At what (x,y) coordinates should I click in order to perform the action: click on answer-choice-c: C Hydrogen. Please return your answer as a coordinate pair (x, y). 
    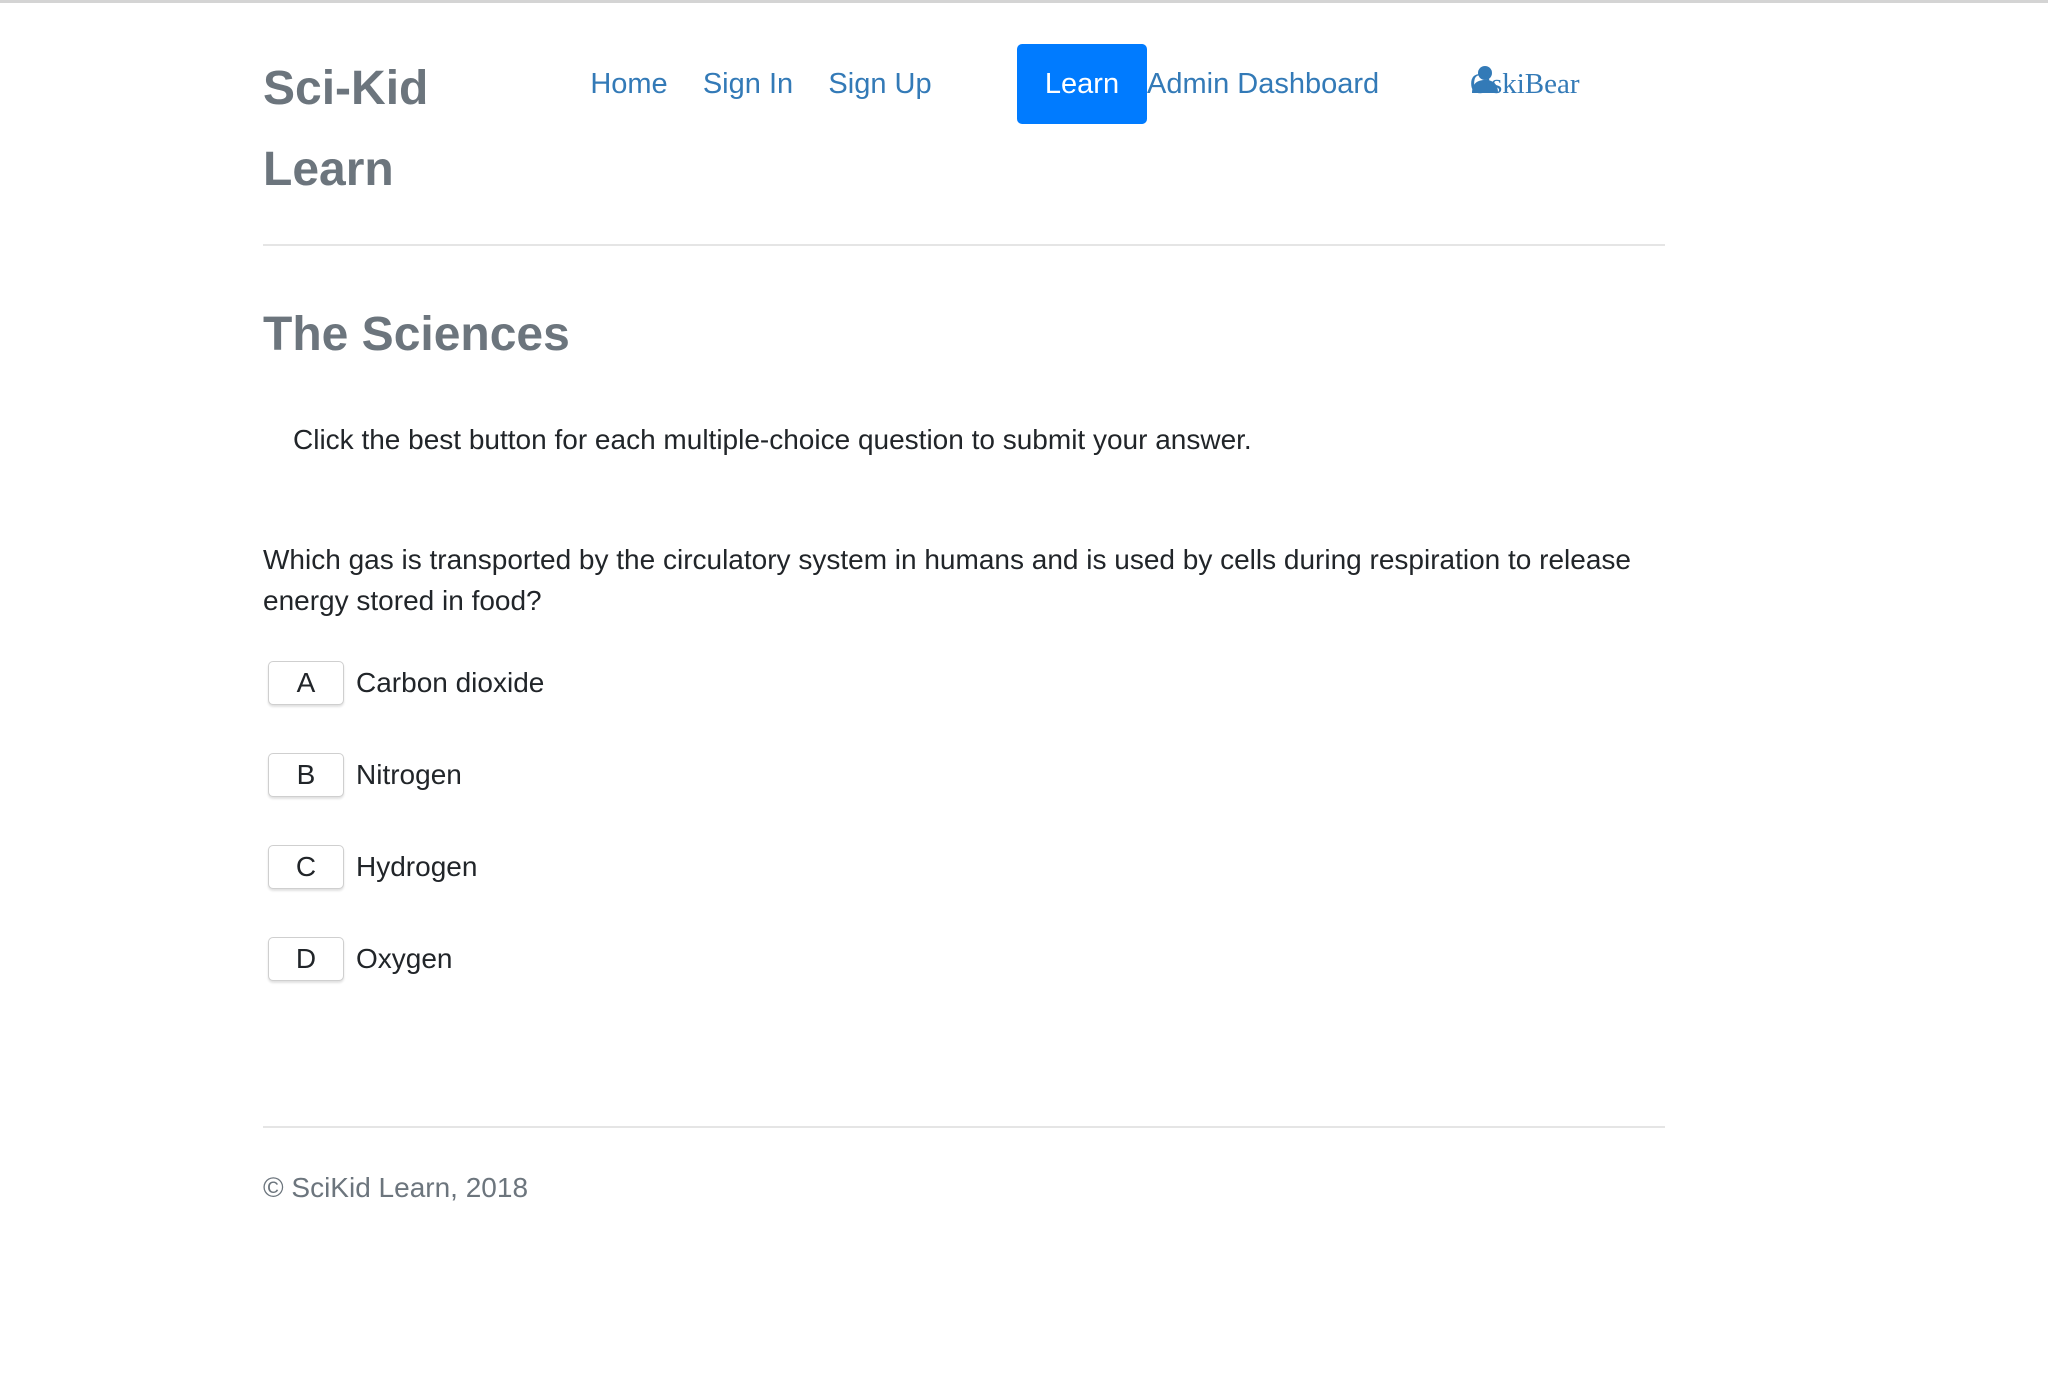
    Looking at the image, I should click on (372, 867).